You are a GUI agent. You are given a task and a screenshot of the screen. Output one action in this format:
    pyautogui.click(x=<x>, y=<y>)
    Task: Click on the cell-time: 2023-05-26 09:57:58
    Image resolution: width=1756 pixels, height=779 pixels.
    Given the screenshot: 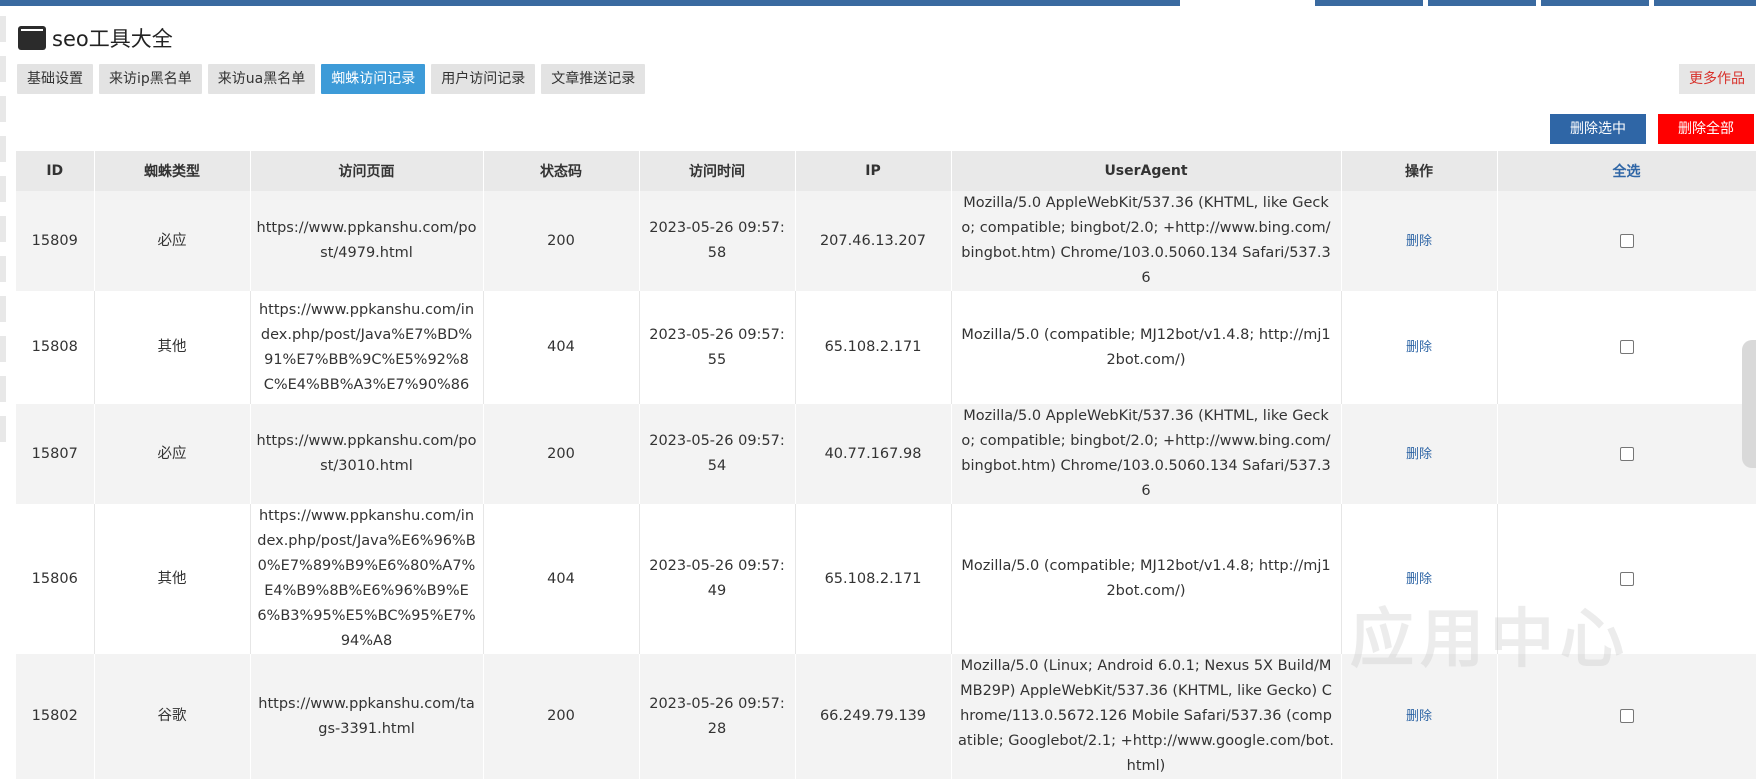 What is the action you would take?
    pyautogui.click(x=717, y=241)
    